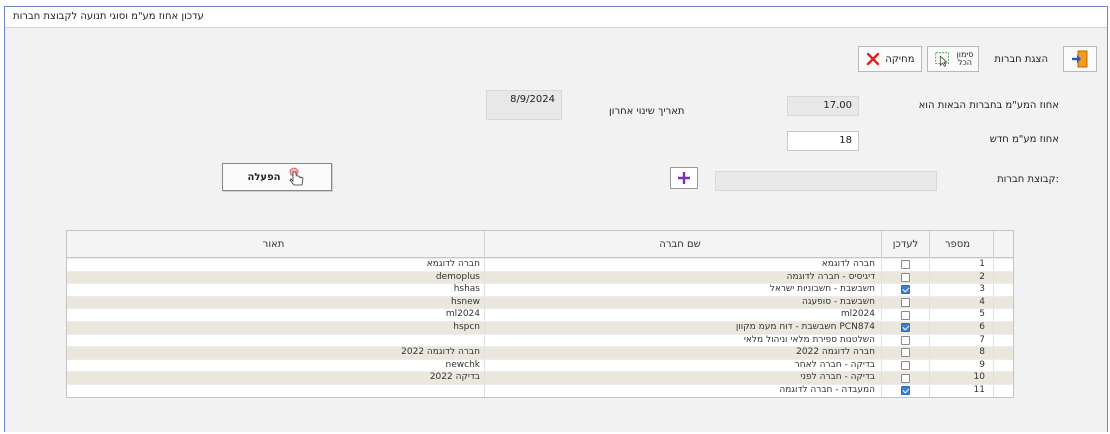 The height and width of the screenshot is (434, 1110). I want to click on tab-show-companies: הצגת חברות, so click(1021, 59).